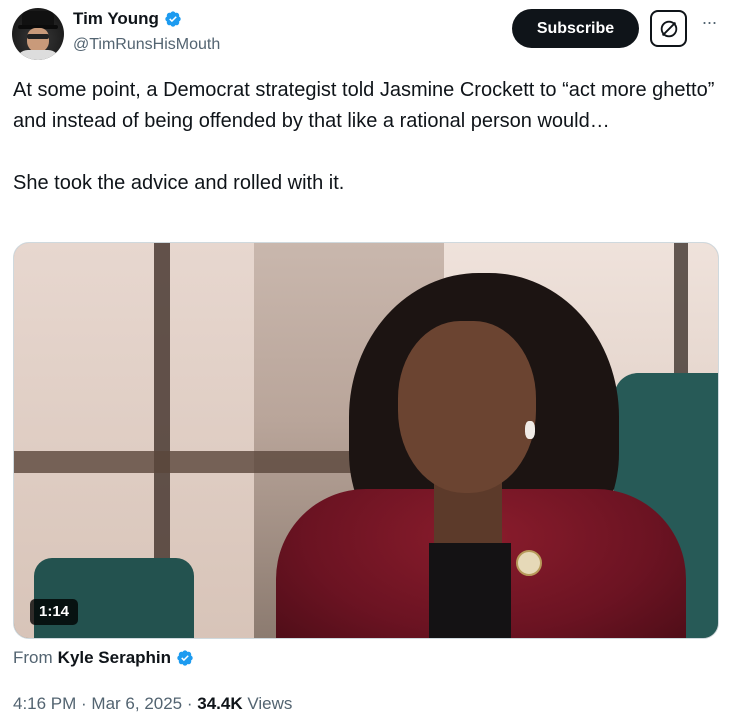 Image resolution: width=731 pixels, height=722 pixels. What do you see at coordinates (530, 430) in the screenshot?
I see `video-person-earring` at bounding box center [530, 430].